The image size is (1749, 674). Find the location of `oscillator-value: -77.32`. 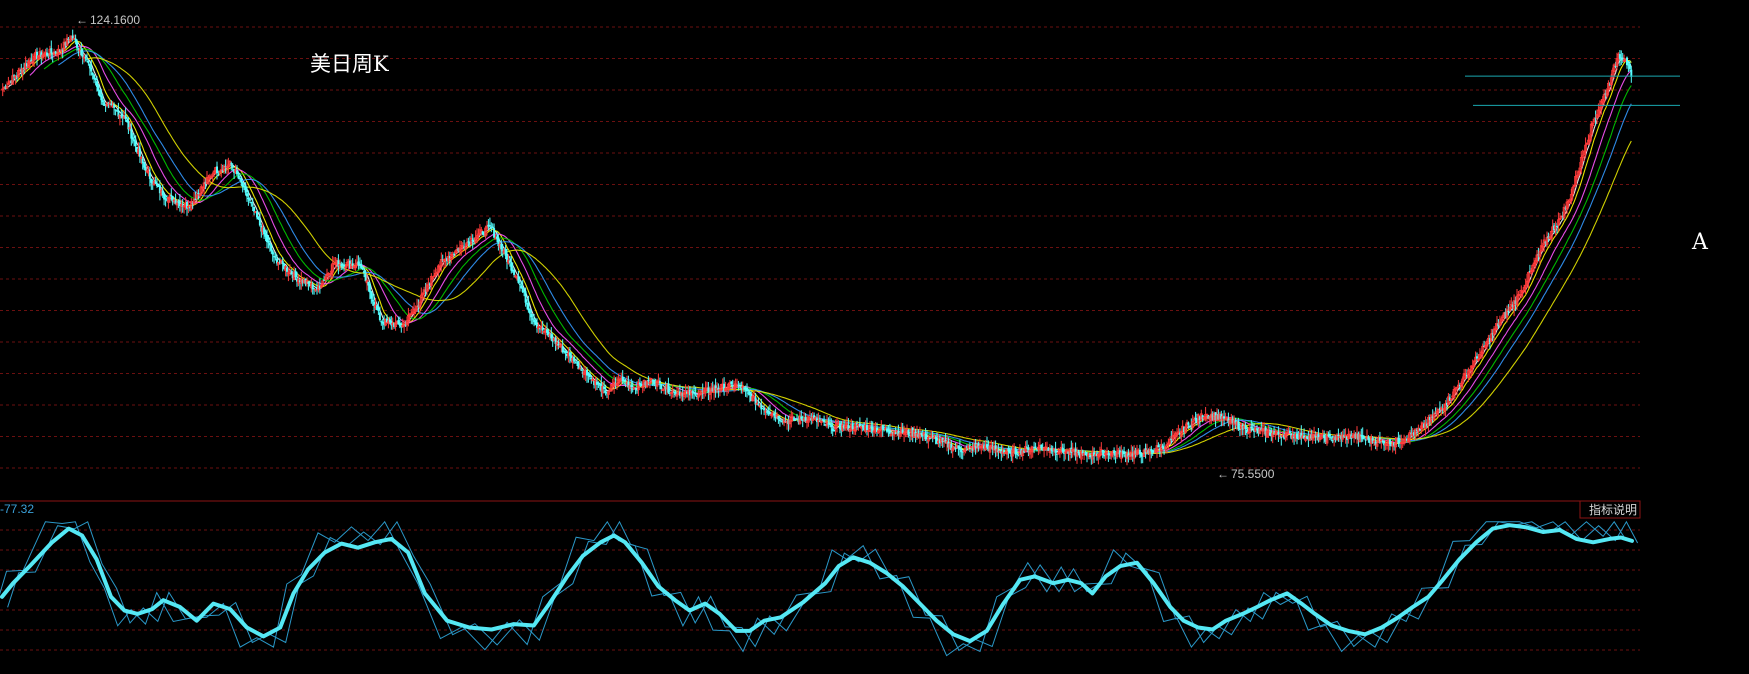

oscillator-value: -77.32 is located at coordinates (17, 509).